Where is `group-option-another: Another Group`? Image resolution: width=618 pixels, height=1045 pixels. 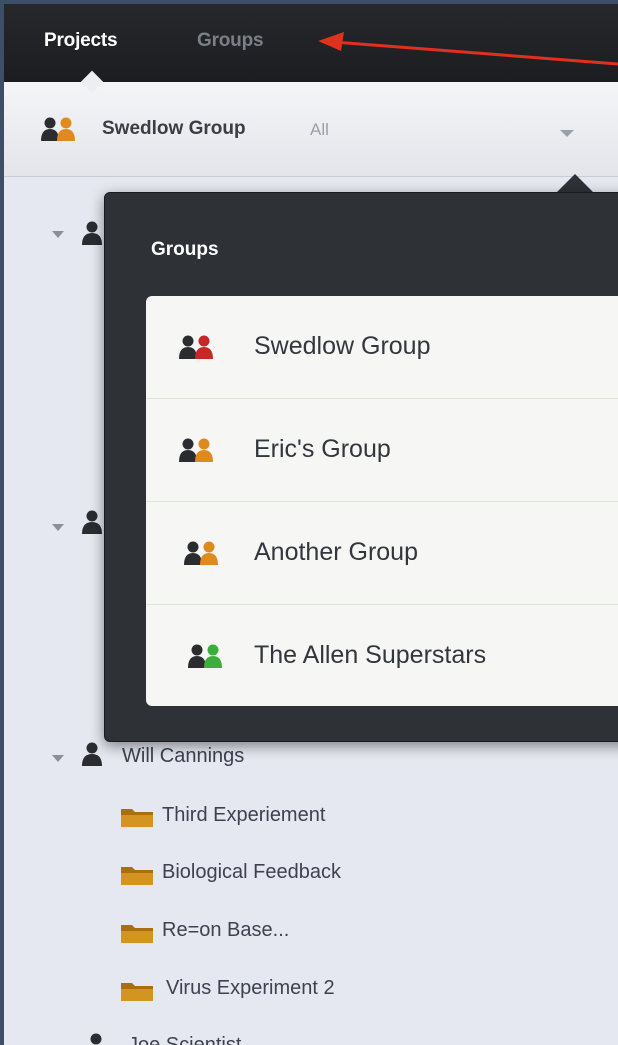 group-option-another: Another Group is located at coordinates (382, 553).